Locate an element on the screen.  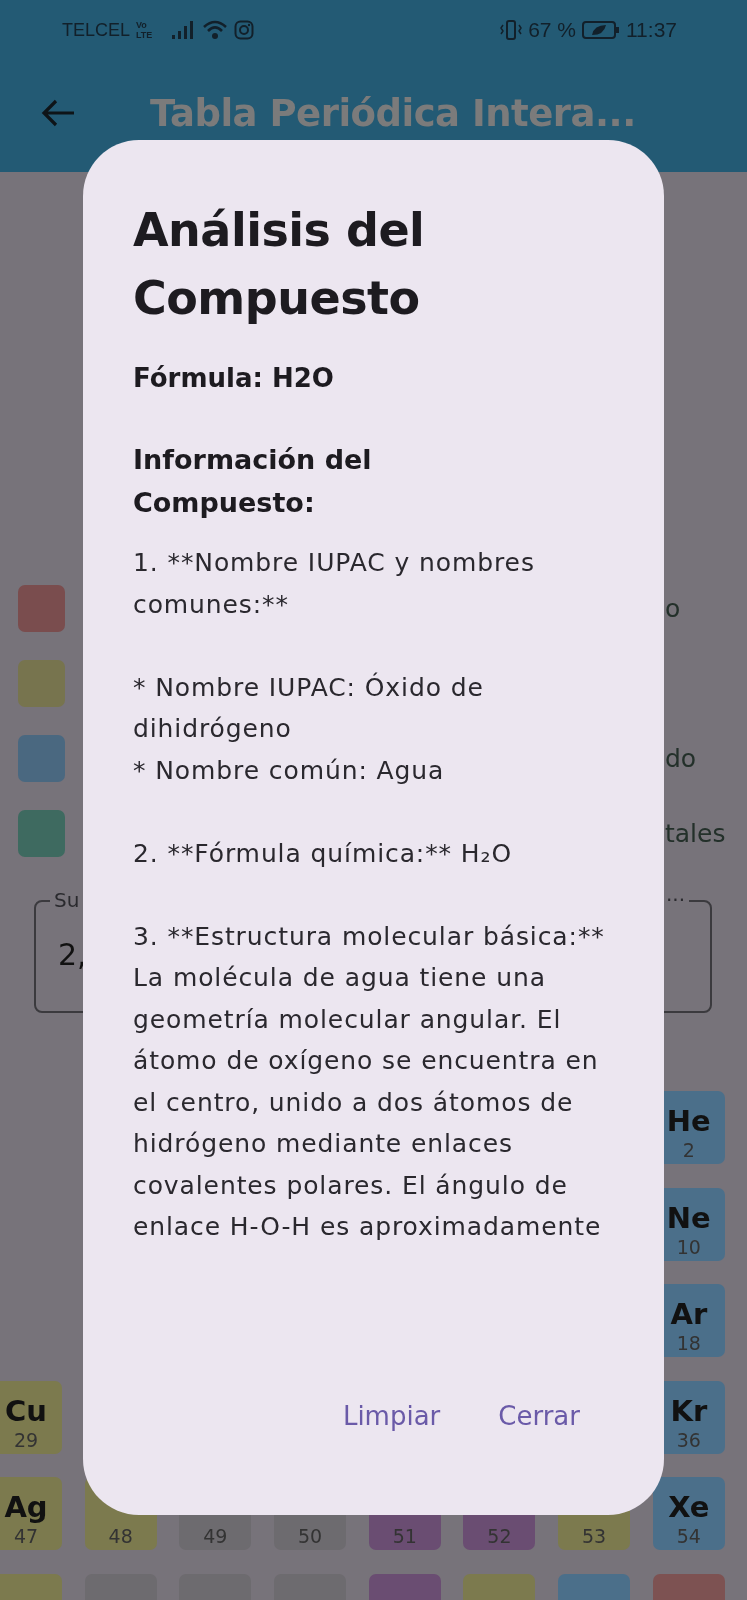
back-arrow-icon is located at coordinates (58, 113).